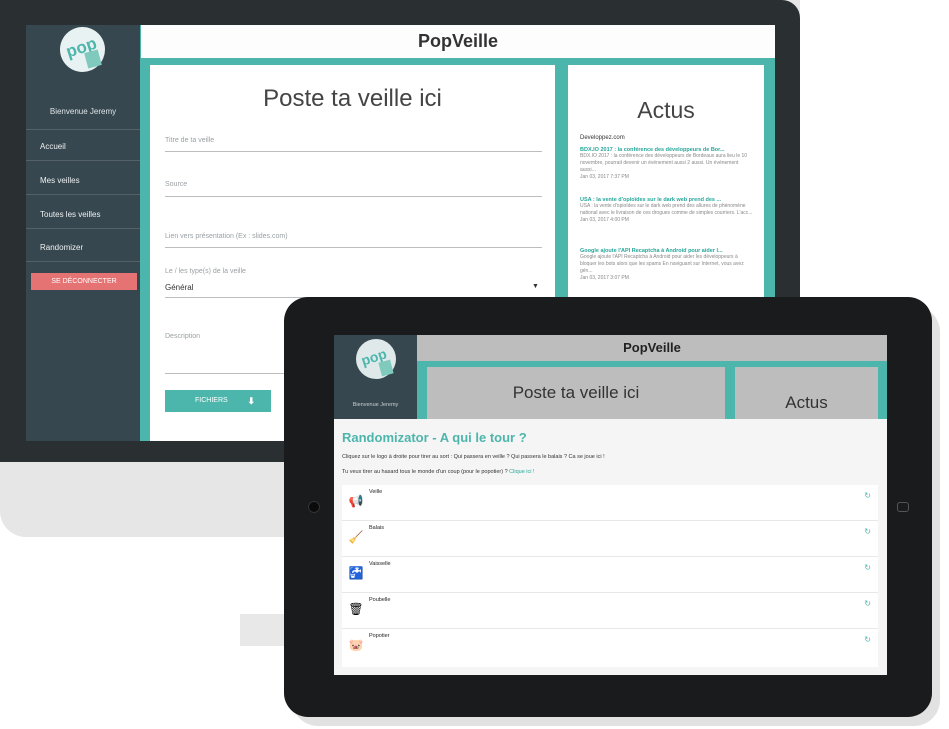  Describe the element at coordinates (806, 393) in the screenshot. I see `news-card-title: Actus` at that location.